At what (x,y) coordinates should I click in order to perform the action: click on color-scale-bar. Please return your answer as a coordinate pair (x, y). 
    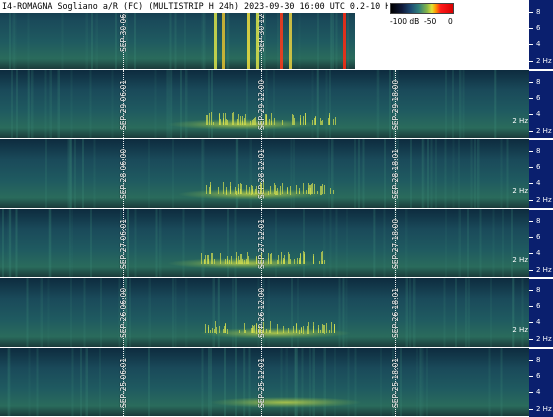
    Looking at the image, I should click on (422, 8).